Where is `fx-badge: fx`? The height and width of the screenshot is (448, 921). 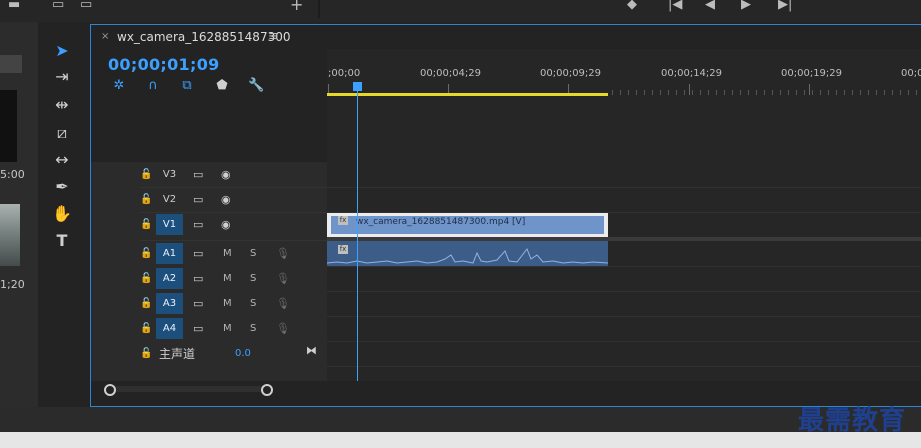 fx-badge: fx is located at coordinates (343, 220).